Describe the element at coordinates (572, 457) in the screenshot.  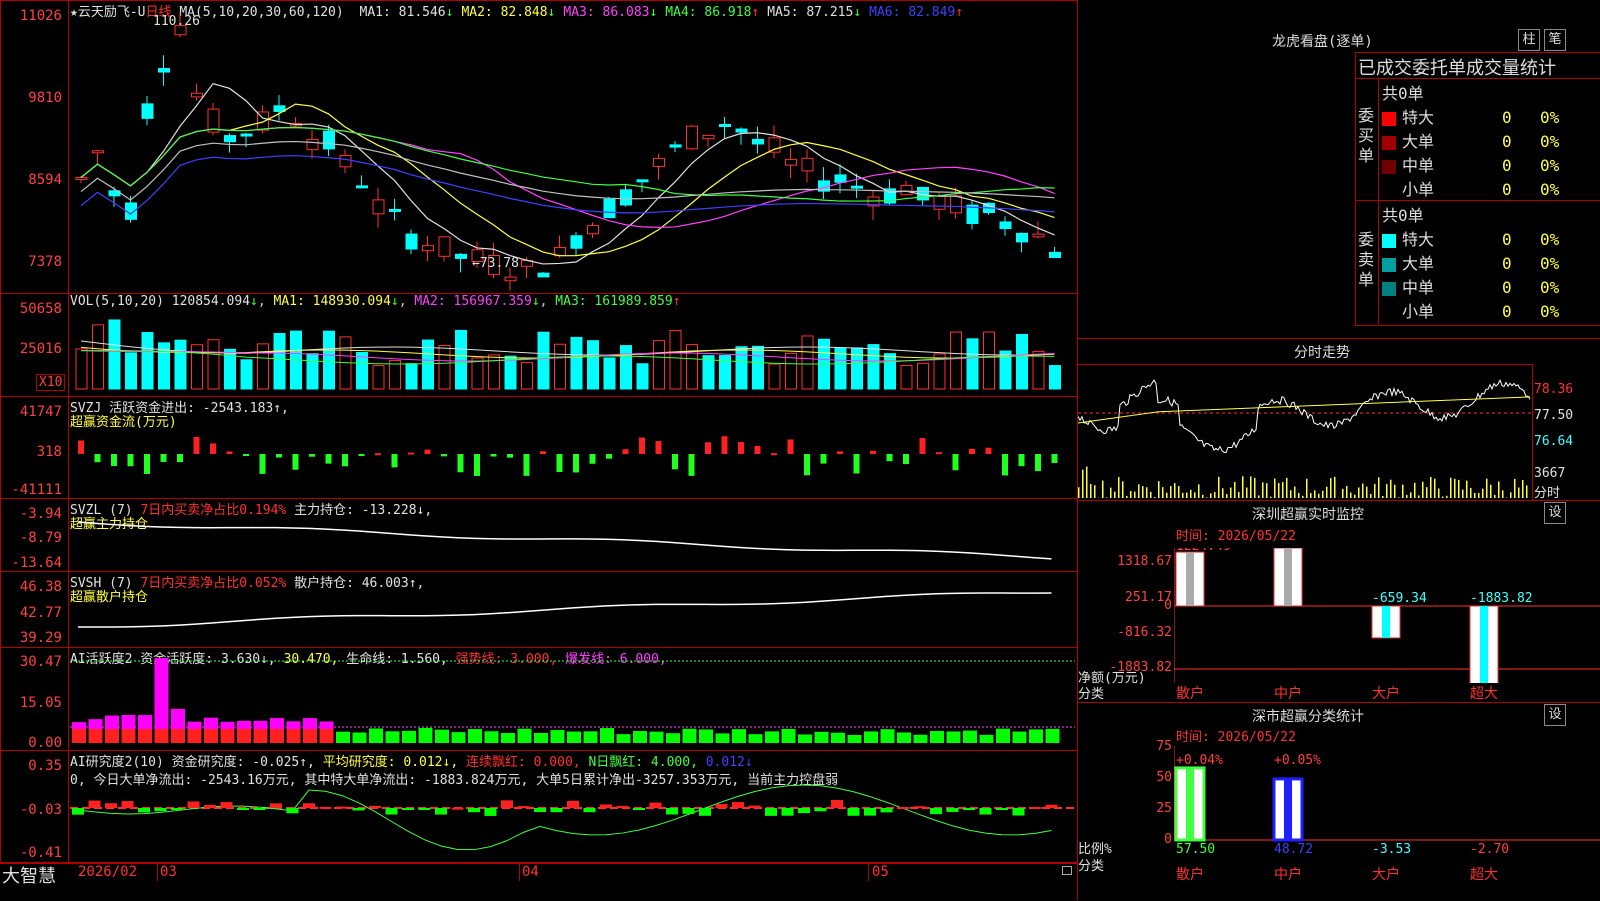
I see `svzj-bars` at that location.